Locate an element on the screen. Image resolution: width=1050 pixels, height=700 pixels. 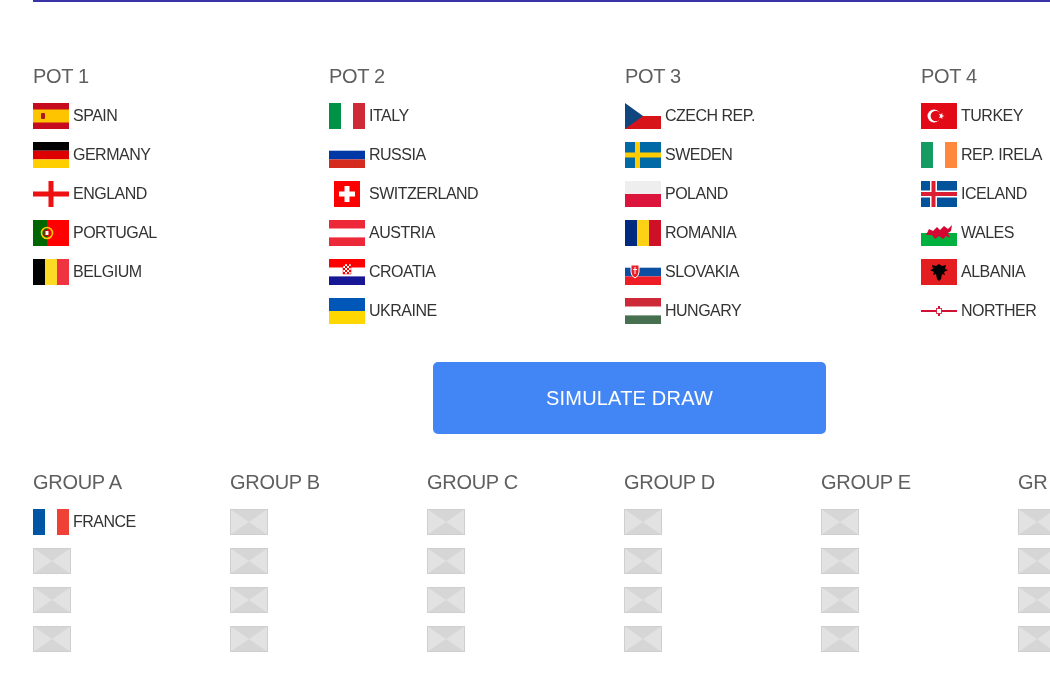
poland-flag-icon is located at coordinates (643, 193).